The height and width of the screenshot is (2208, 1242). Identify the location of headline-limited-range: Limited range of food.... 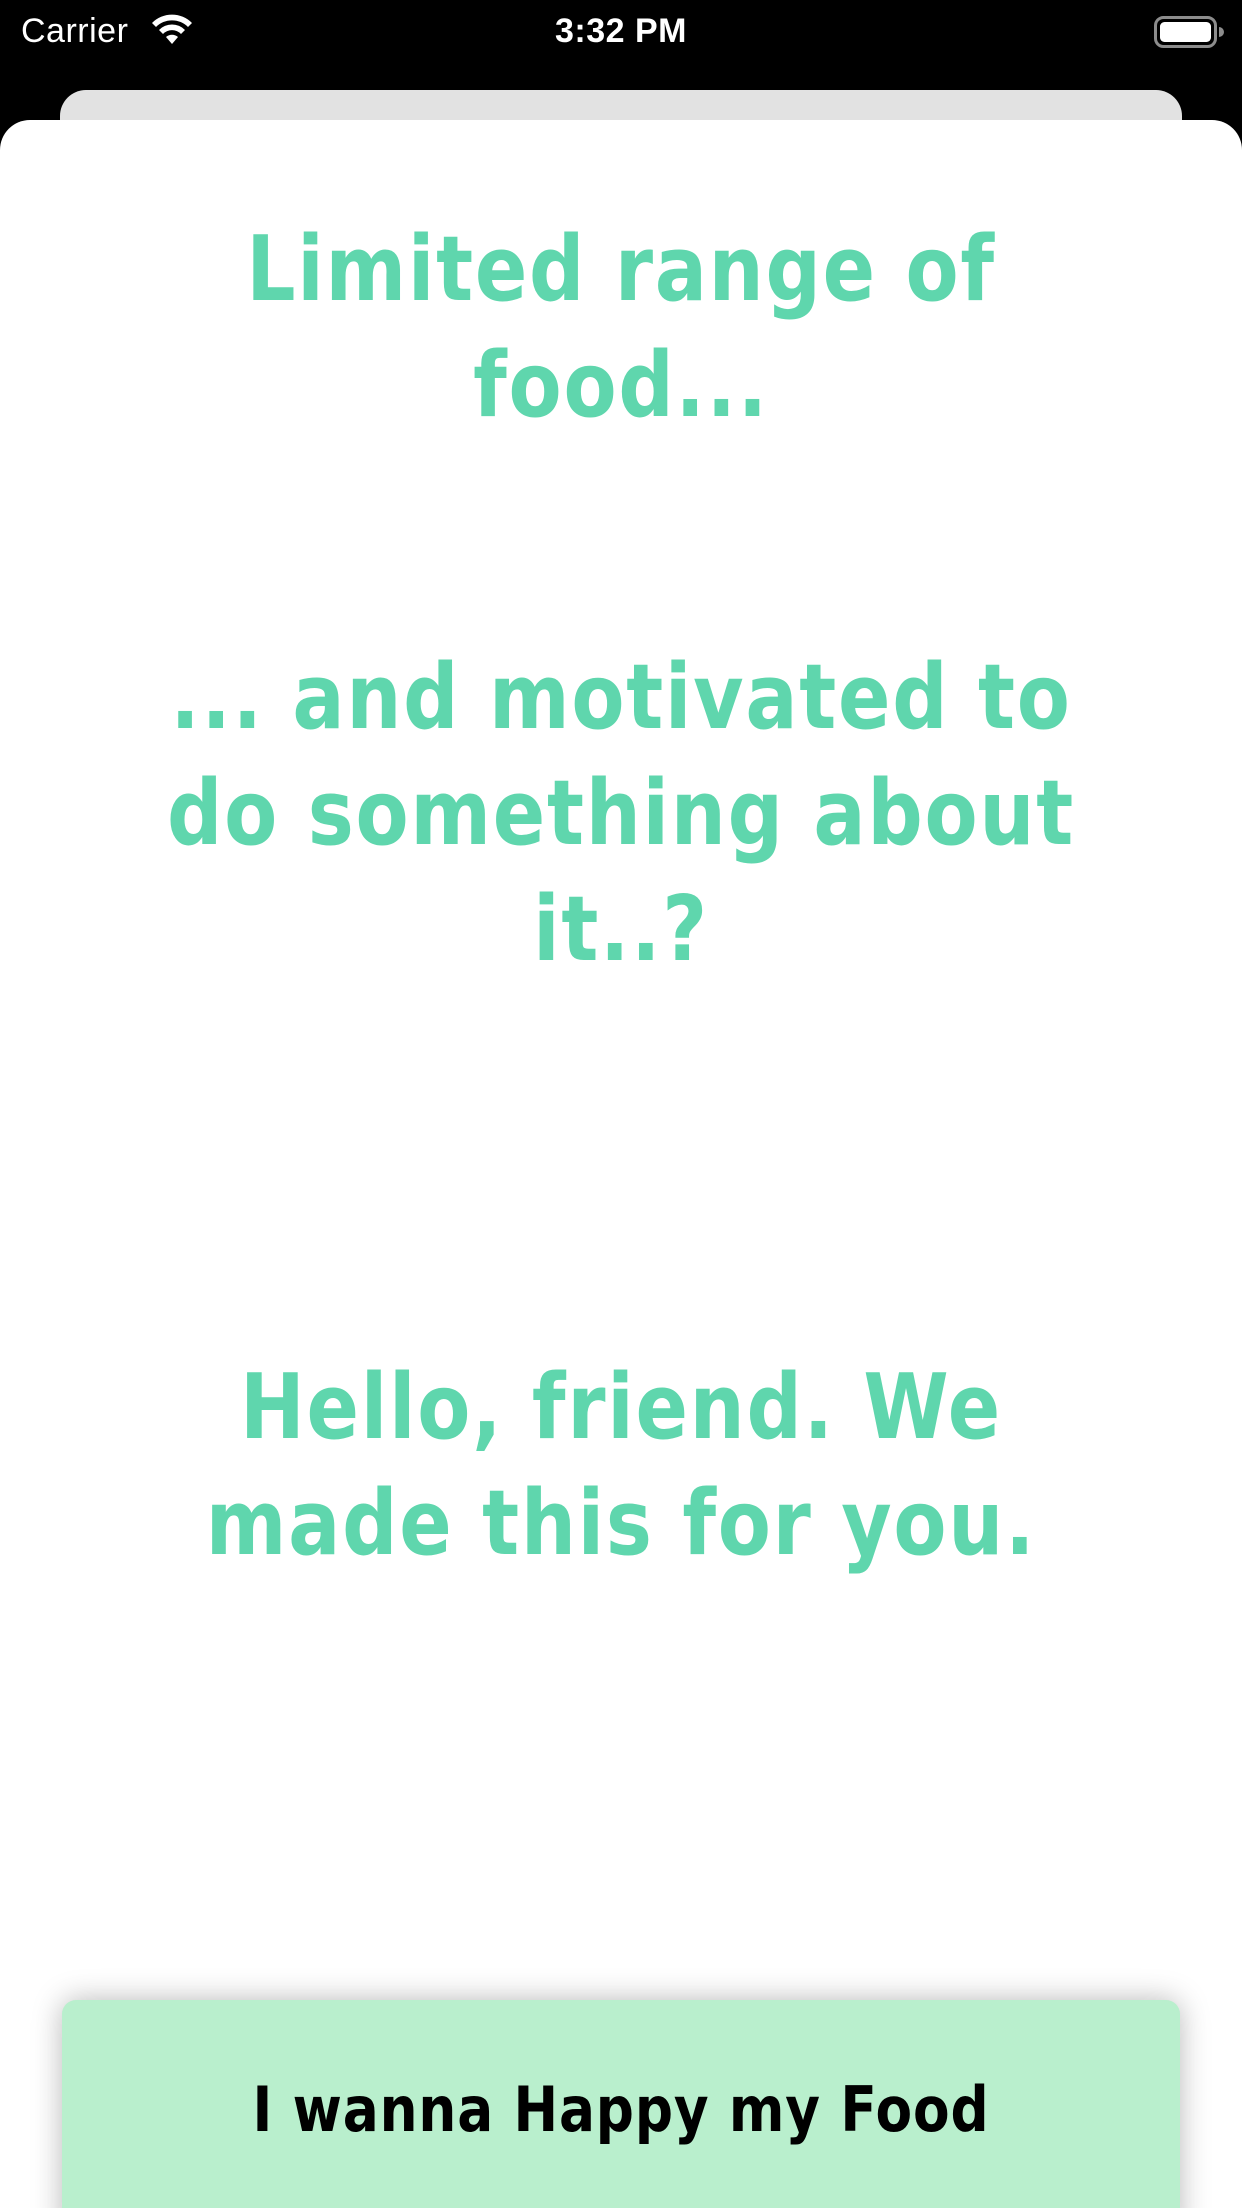
(621, 327).